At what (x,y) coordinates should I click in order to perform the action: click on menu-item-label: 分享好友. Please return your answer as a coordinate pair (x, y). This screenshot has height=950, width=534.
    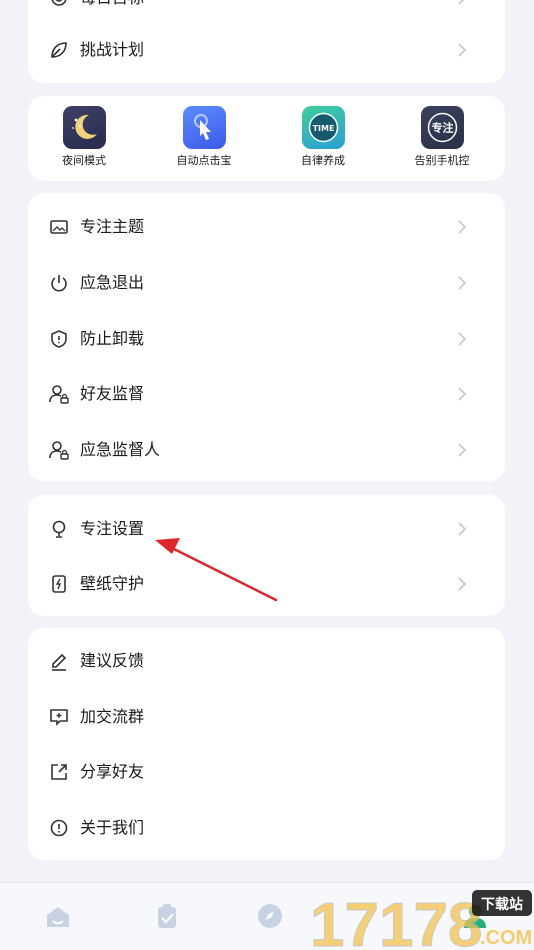
    Looking at the image, I should click on (112, 771).